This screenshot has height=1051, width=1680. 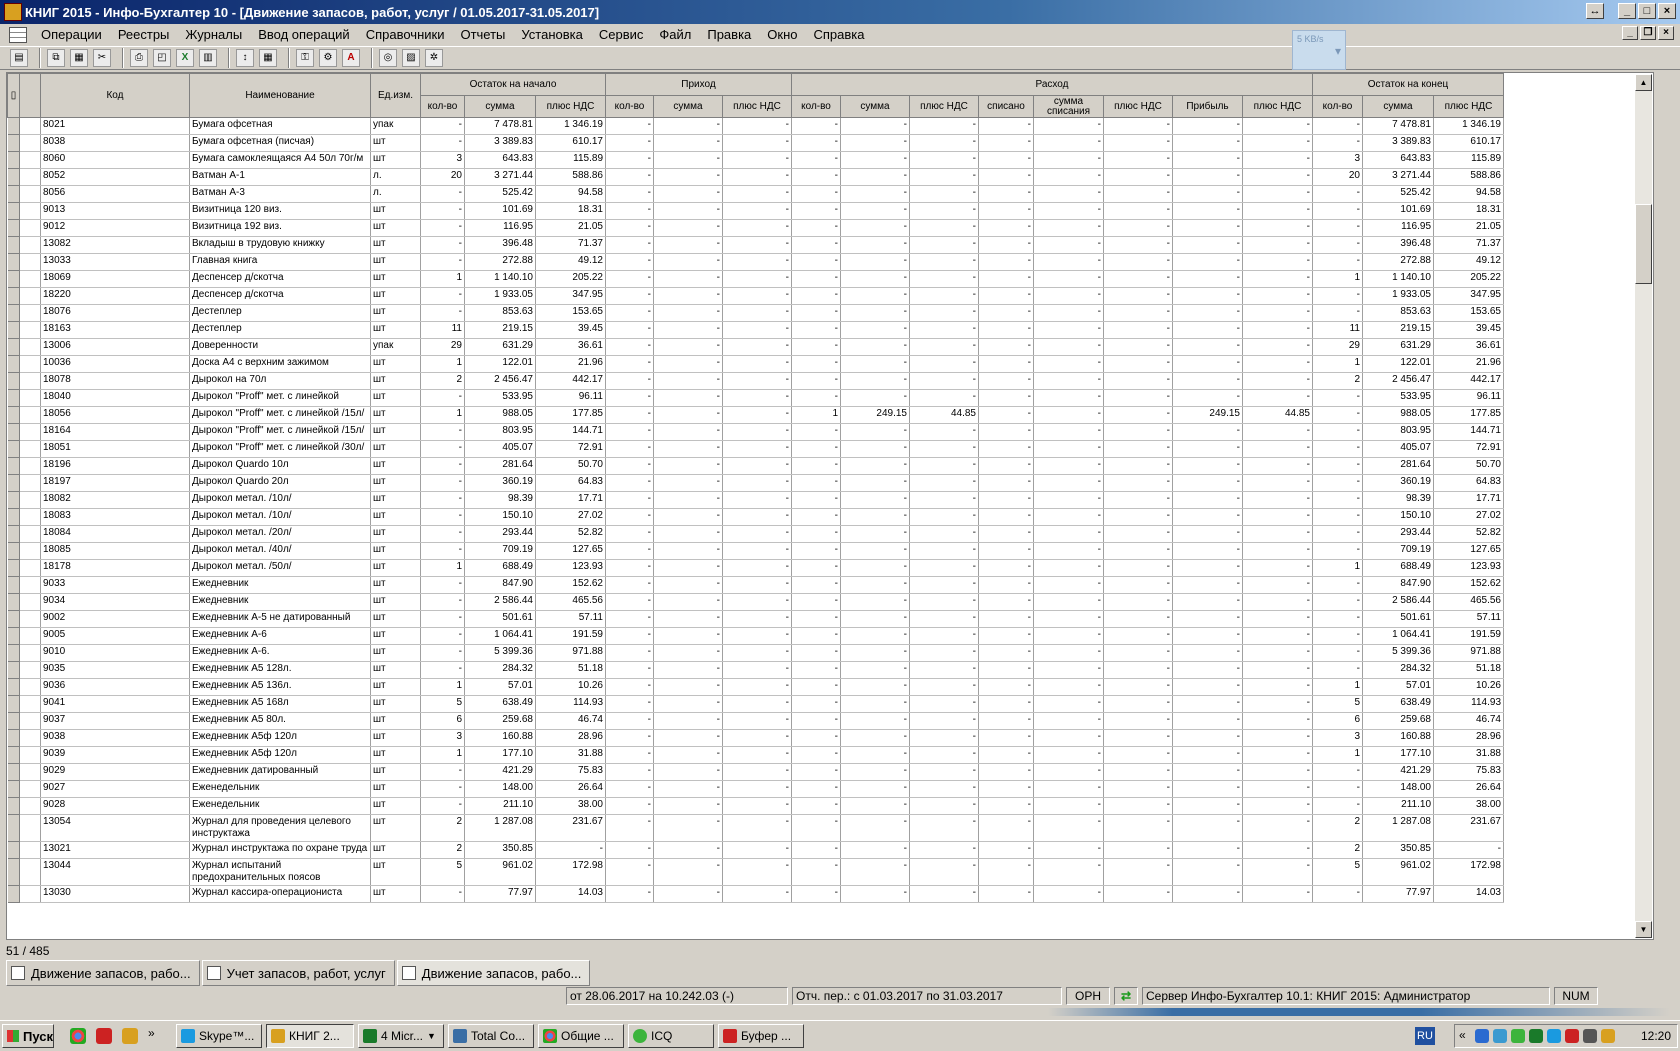 I want to click on table-cell: 75.83, so click(x=1468, y=772).